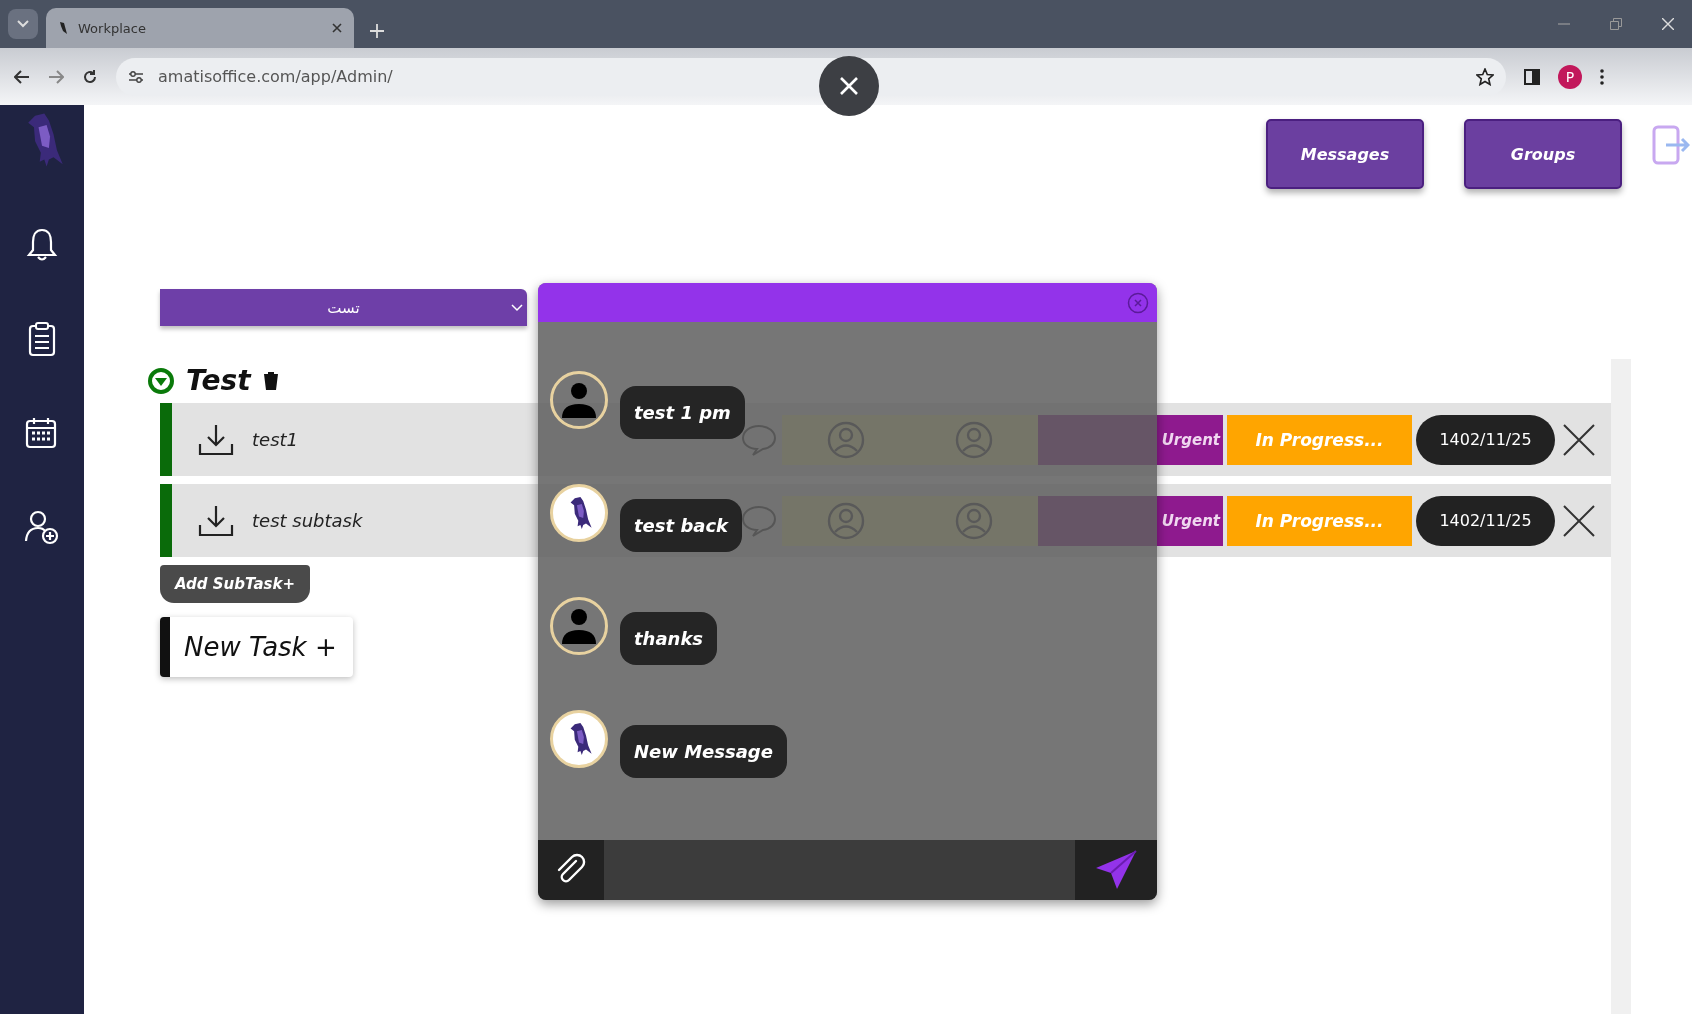  Describe the element at coordinates (1543, 154) in the screenshot. I see `header-button: Groups` at that location.